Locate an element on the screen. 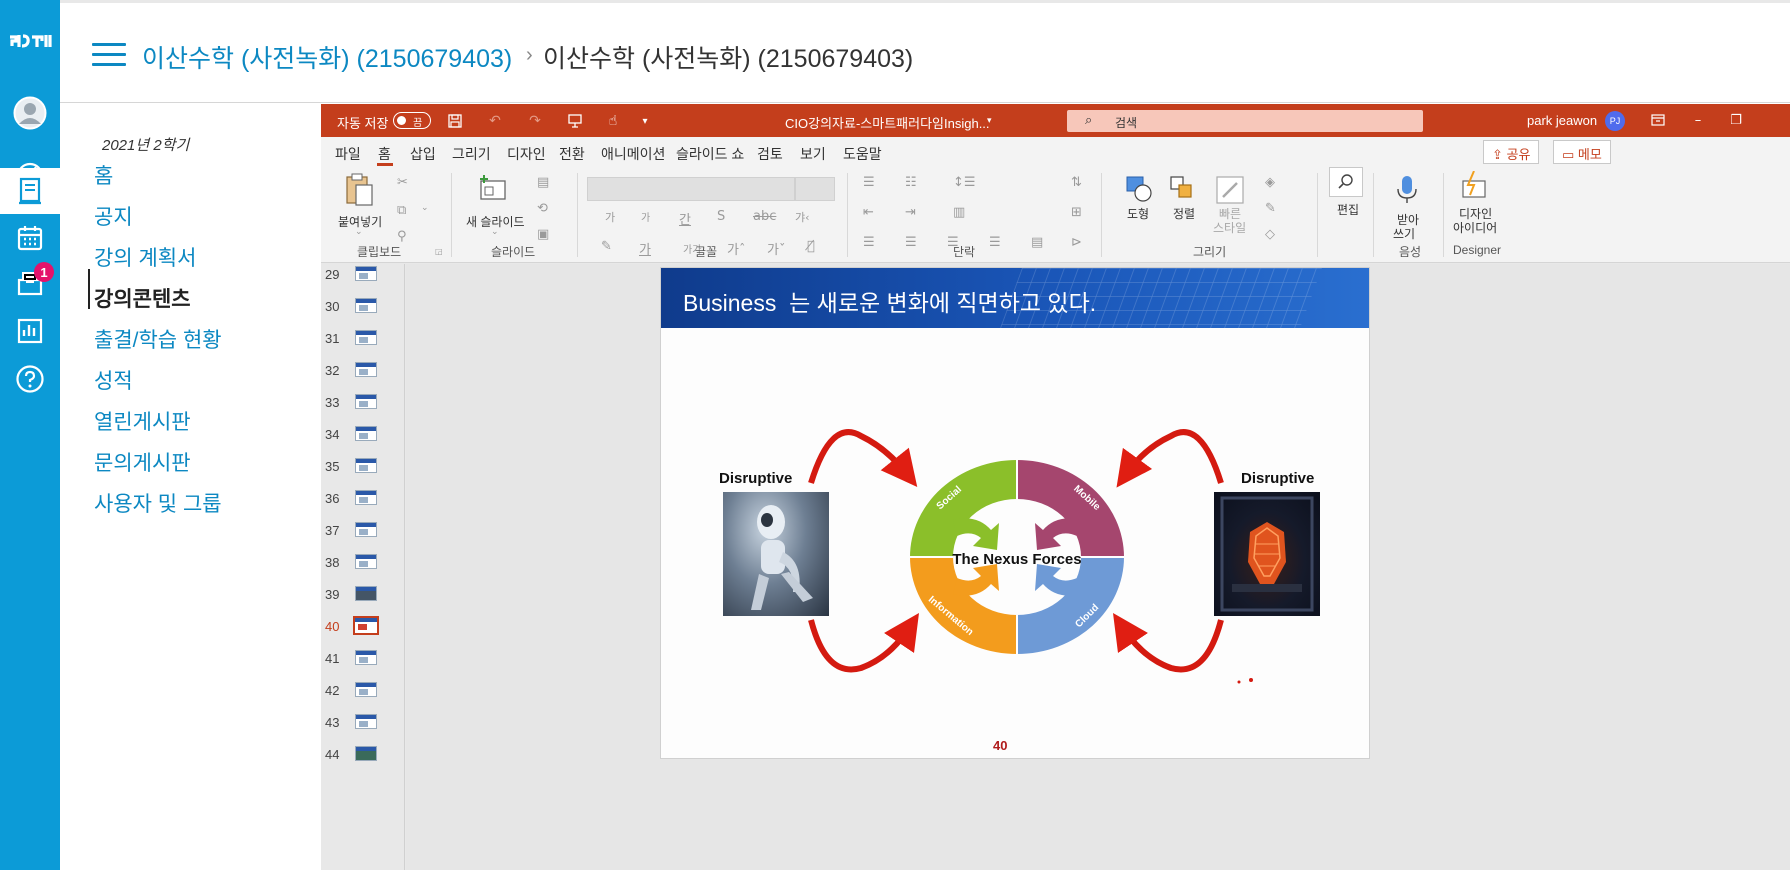 The image size is (1790, 870). help-button is located at coordinates (30, 379).